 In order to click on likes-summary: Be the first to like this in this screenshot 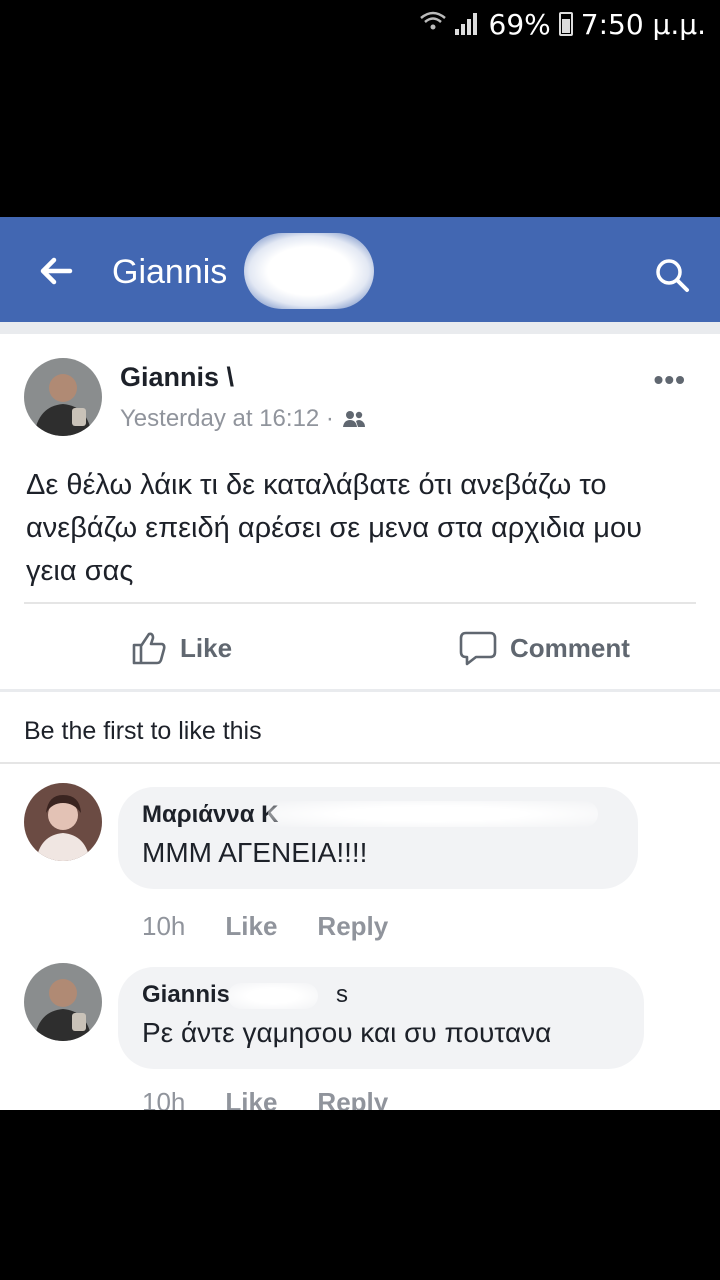, I will do `click(143, 731)`.